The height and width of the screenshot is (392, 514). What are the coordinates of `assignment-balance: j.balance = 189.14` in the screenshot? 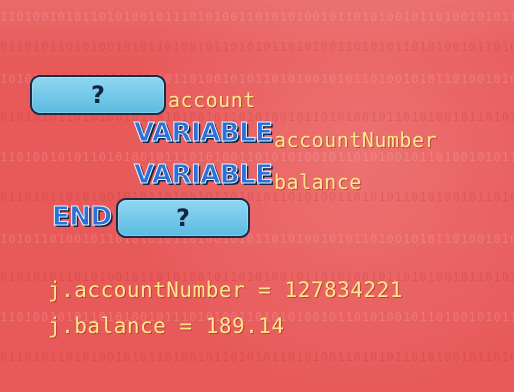 It's located at (166, 326).